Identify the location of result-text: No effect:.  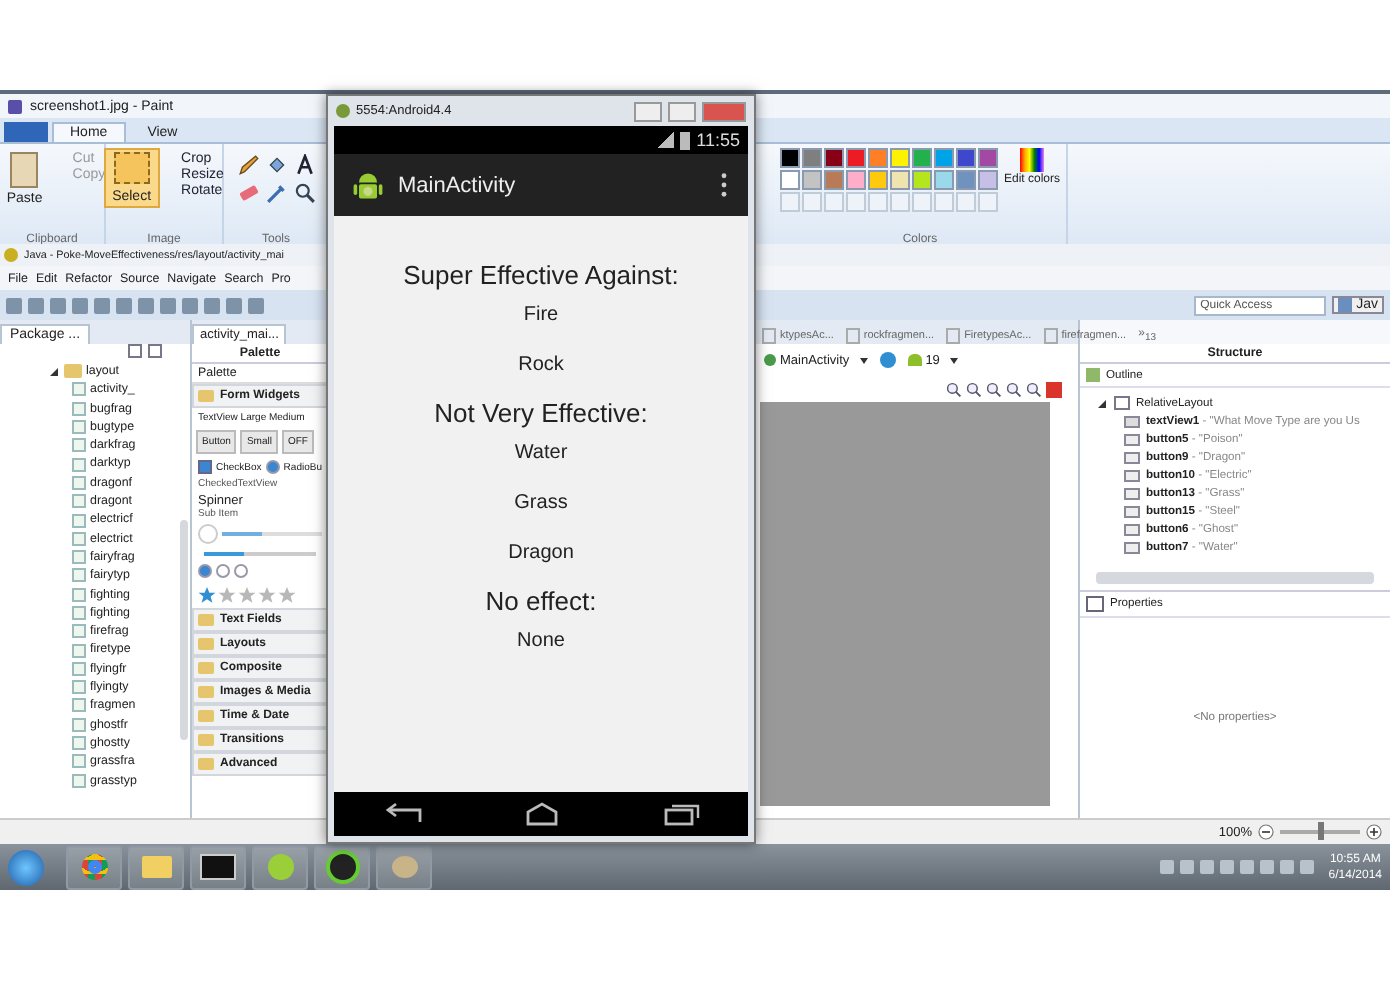
(541, 601).